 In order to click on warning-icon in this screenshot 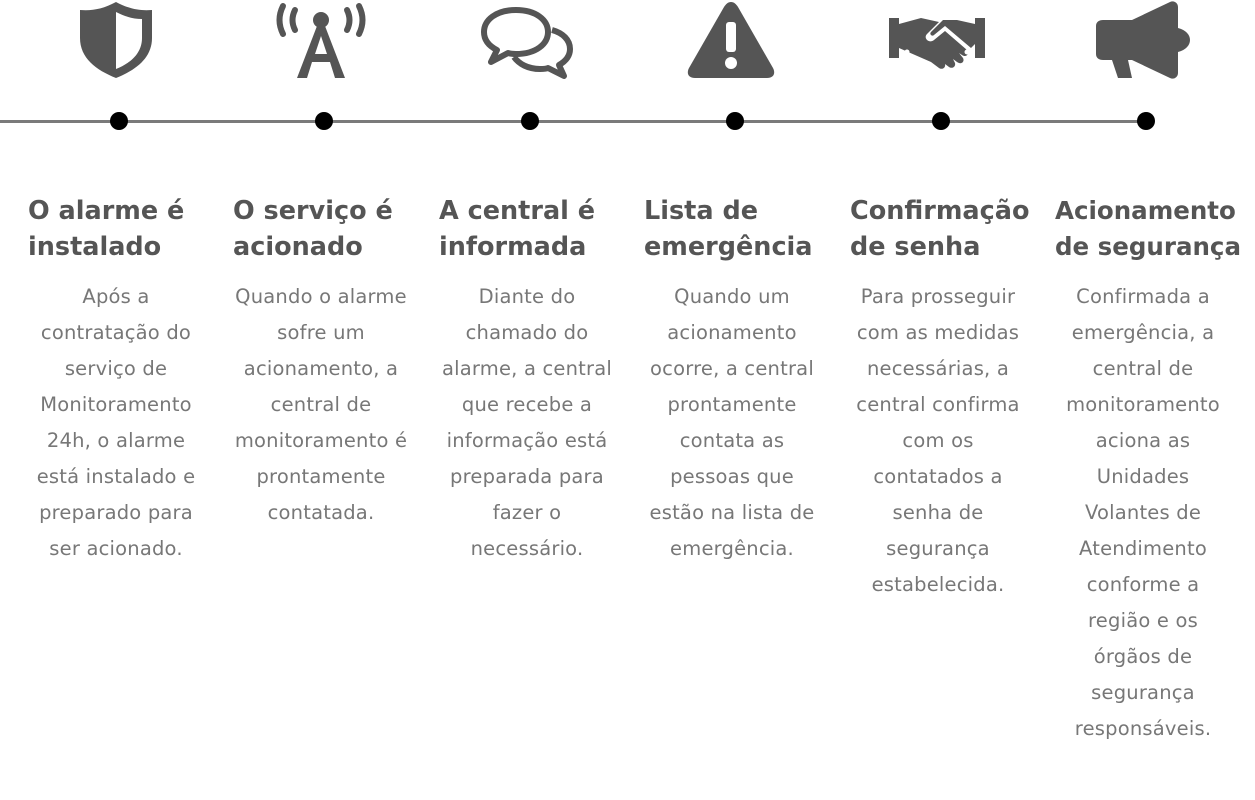, I will do `click(731, 40)`.